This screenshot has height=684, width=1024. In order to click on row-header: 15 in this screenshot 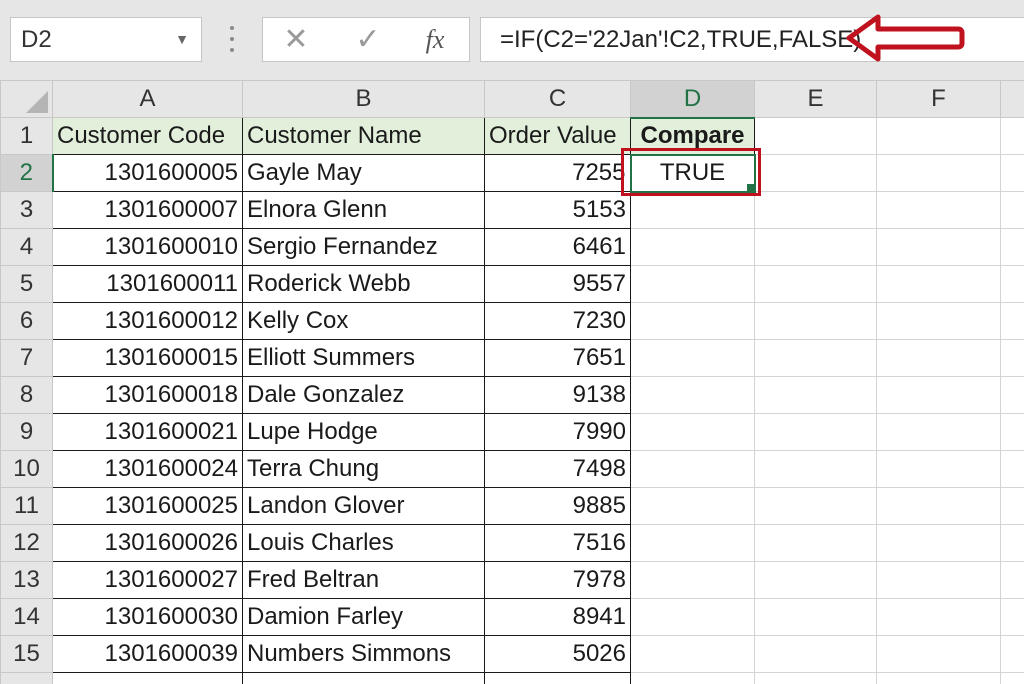, I will do `click(26, 654)`.